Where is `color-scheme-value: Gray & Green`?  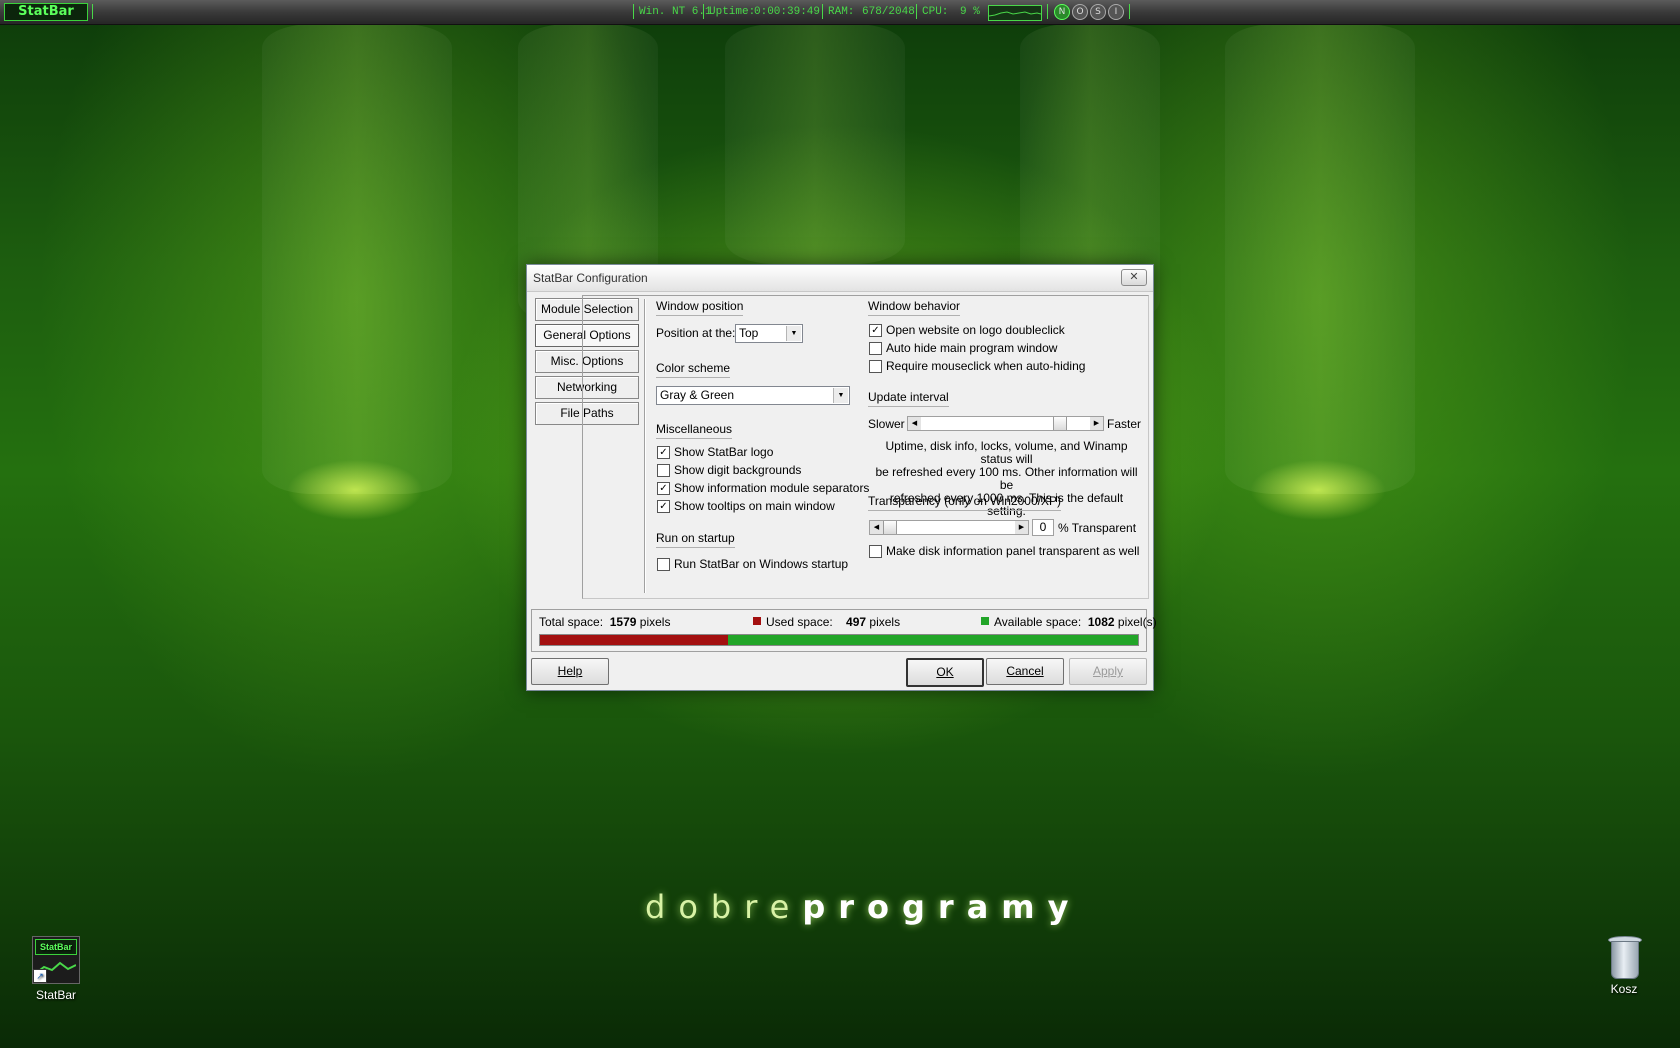
color-scheme-value: Gray & Green is located at coordinates (697, 395).